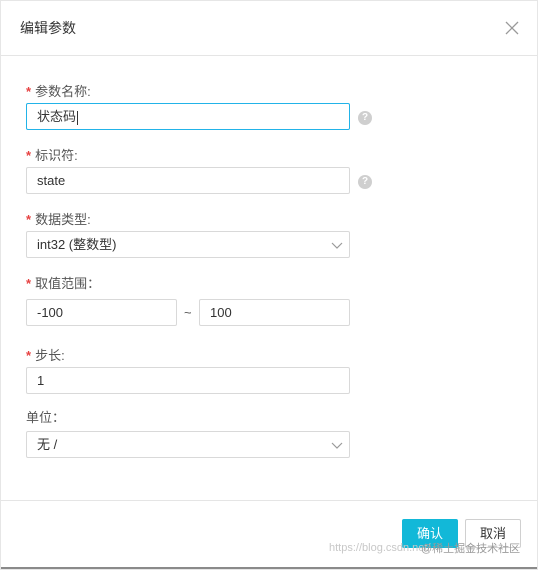 This screenshot has width=538, height=570. What do you see at coordinates (50, 312) in the screenshot?
I see `range-min-value: -100` at bounding box center [50, 312].